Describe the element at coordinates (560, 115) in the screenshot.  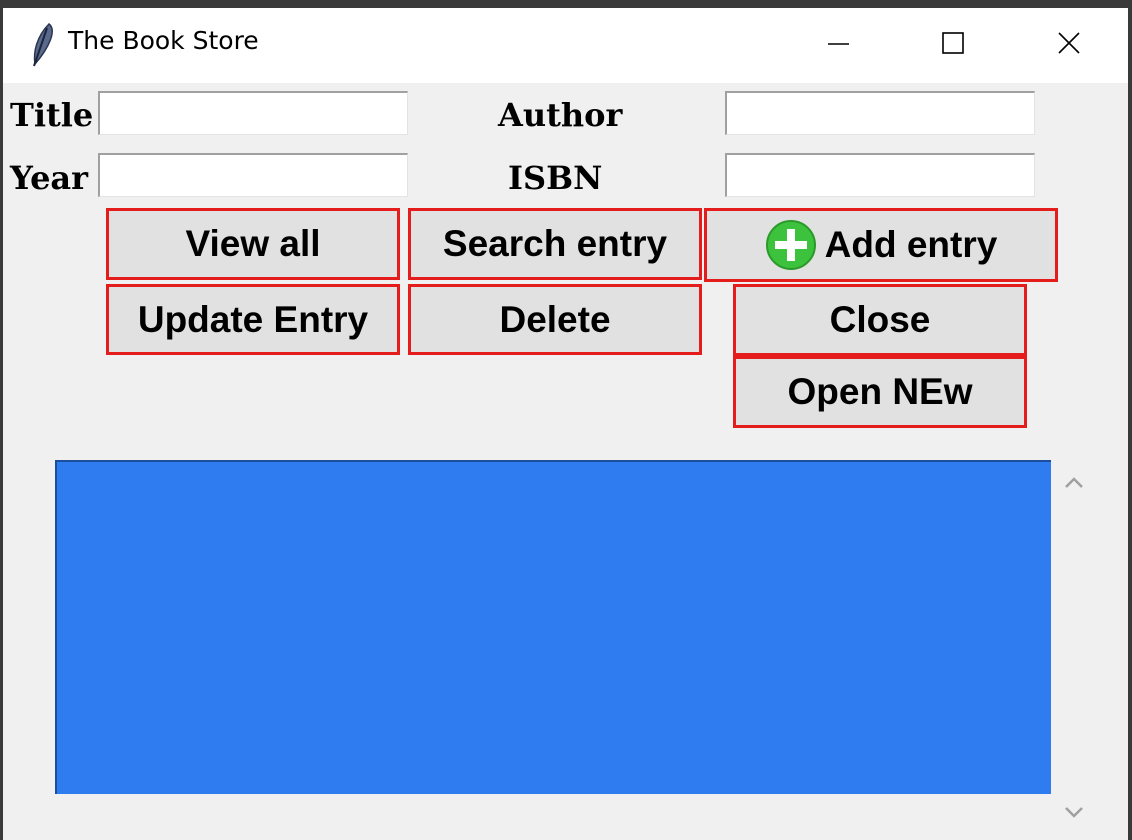
I see `author-label: Author` at that location.